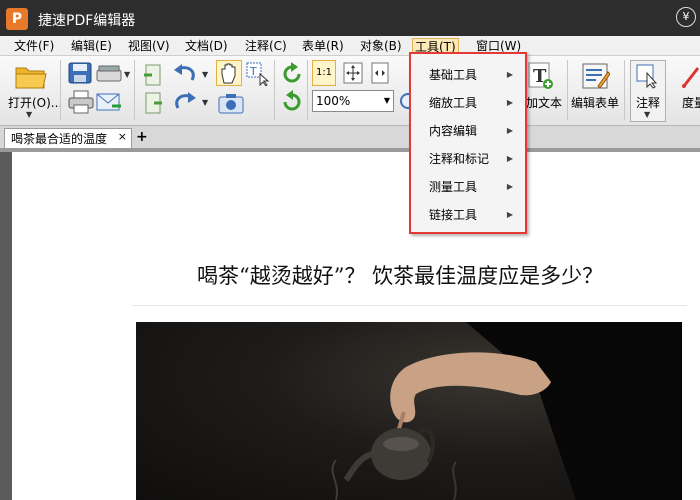 The width and height of the screenshot is (700, 500). I want to click on purchase-button: ¥, so click(686, 17).